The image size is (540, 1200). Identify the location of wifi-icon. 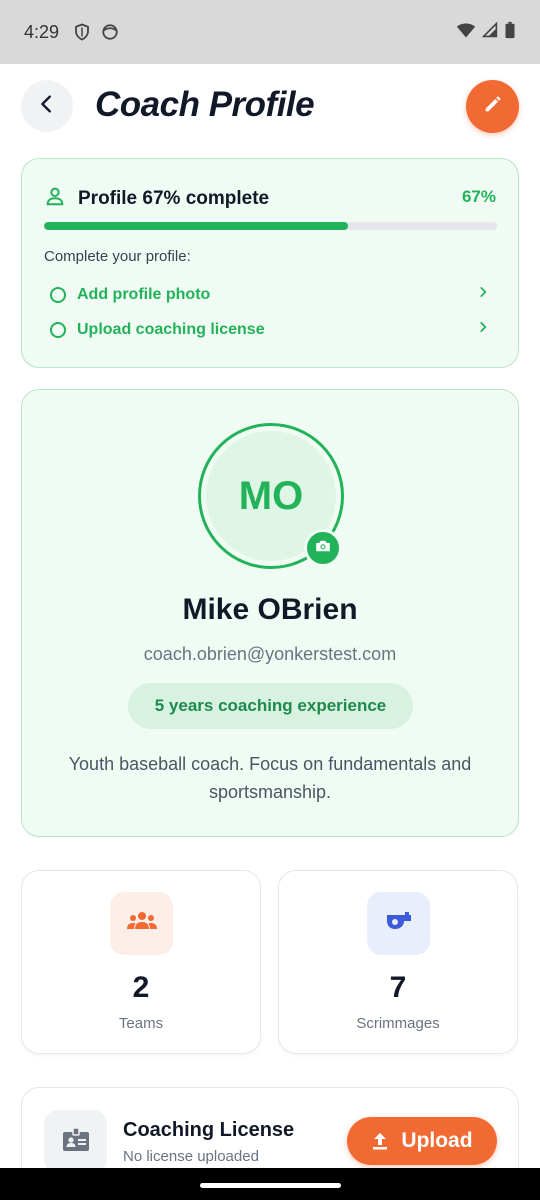
(466, 32).